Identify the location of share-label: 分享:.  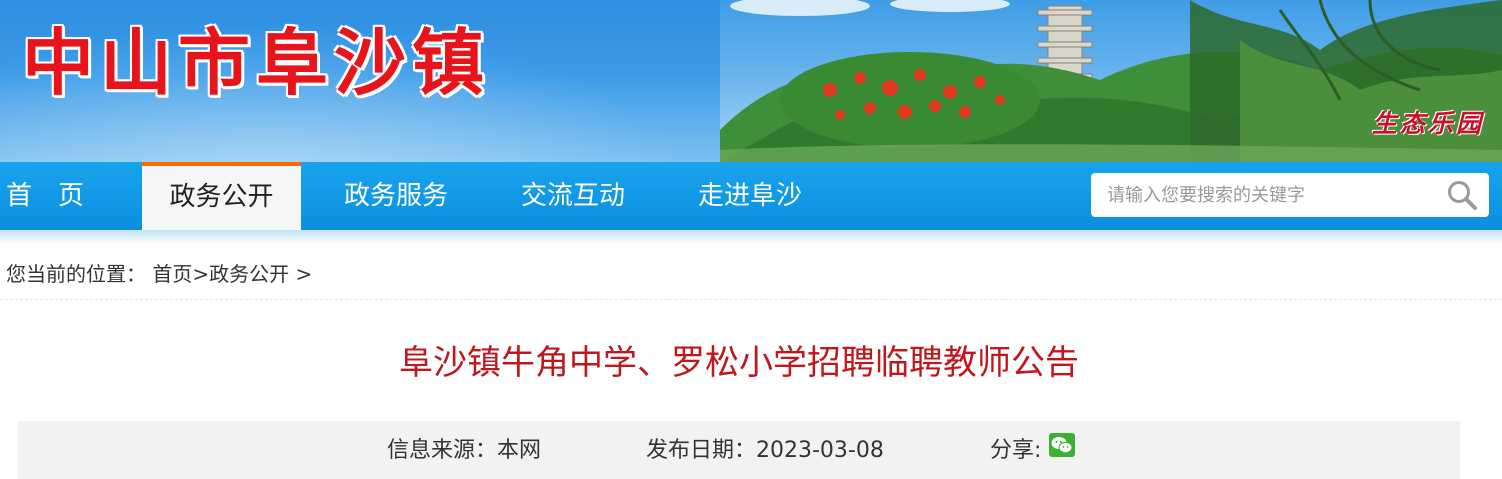
(1016, 450).